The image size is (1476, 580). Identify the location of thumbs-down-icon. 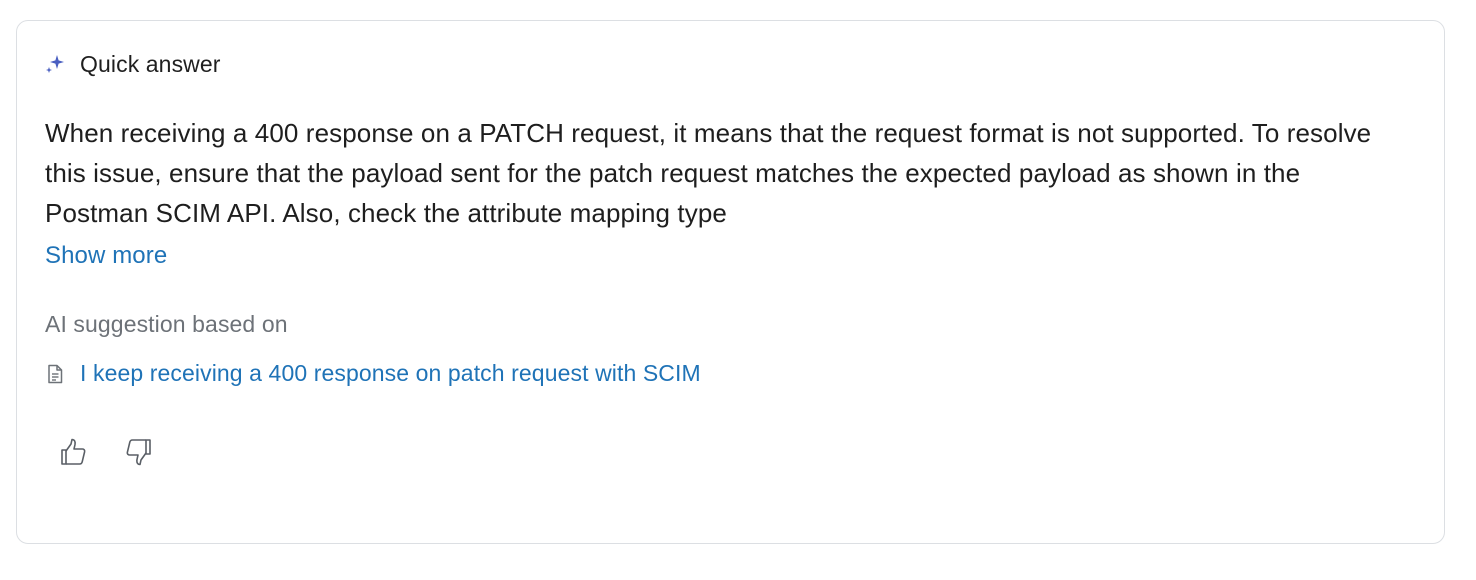
(139, 454).